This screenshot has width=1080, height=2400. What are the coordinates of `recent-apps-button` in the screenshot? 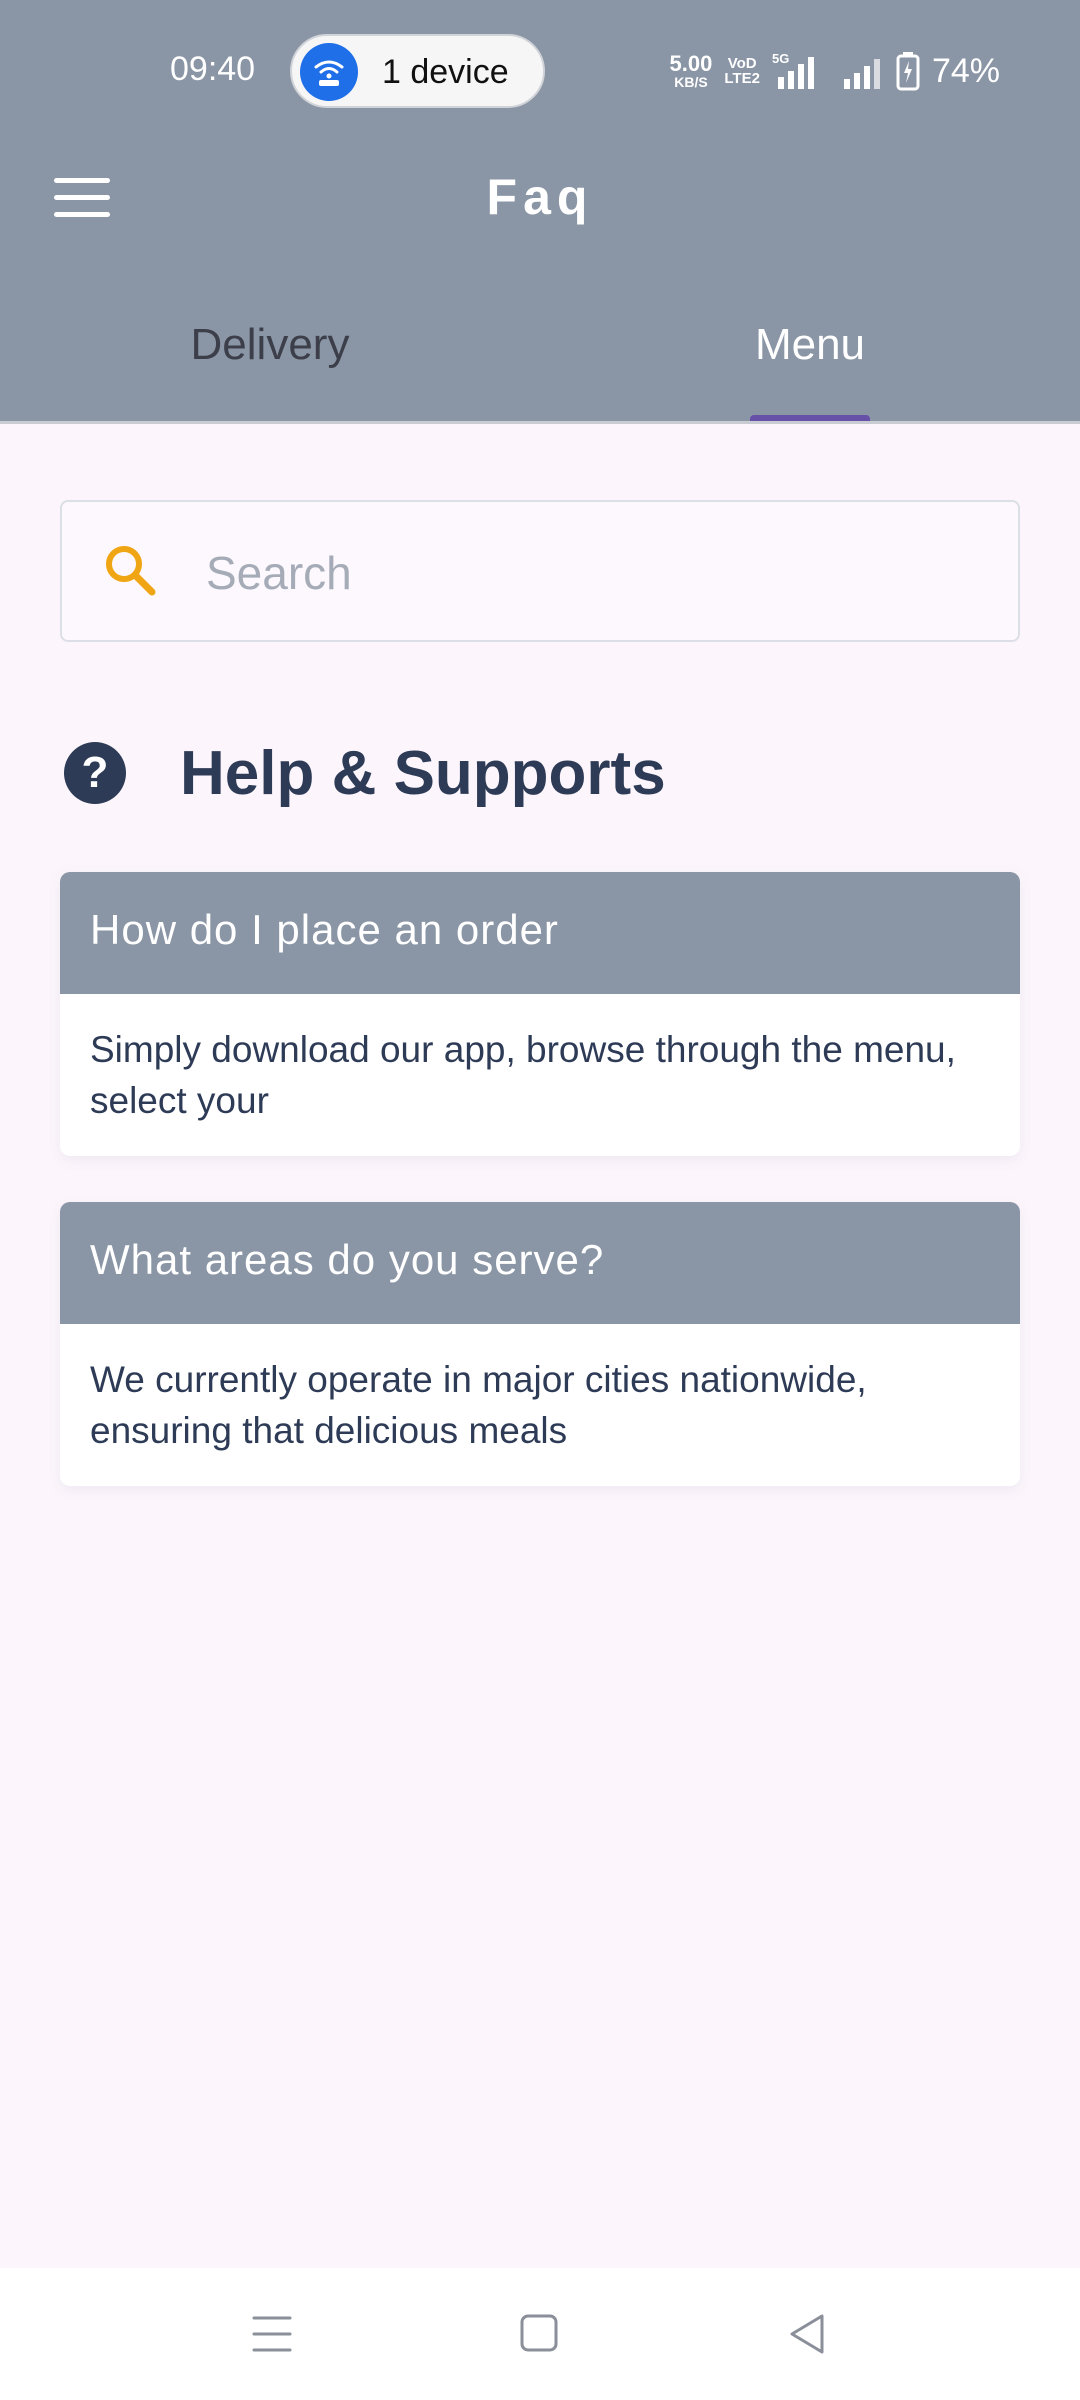 It's located at (272, 2334).